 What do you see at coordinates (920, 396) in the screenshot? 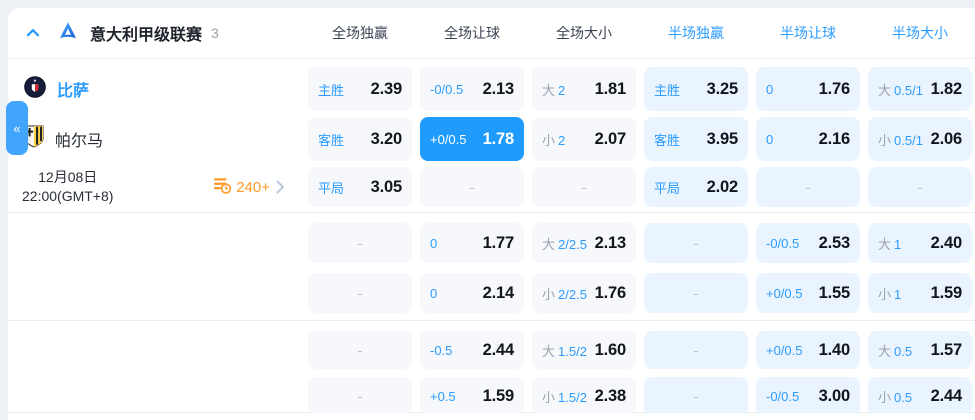
I see `odds-cell-ht-under: 小 0.5 2.44` at bounding box center [920, 396].